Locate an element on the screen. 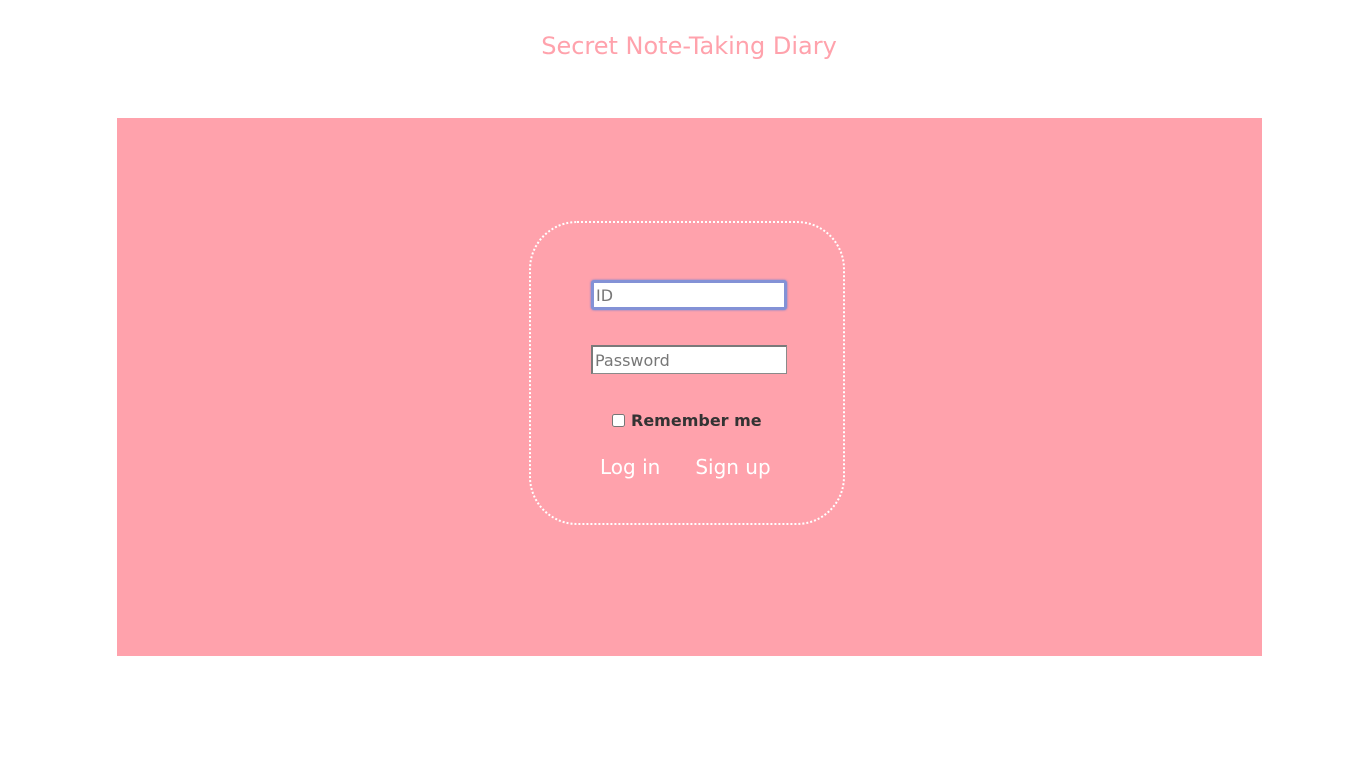  login-box: Remember me Log in Sign up is located at coordinates (687, 373).